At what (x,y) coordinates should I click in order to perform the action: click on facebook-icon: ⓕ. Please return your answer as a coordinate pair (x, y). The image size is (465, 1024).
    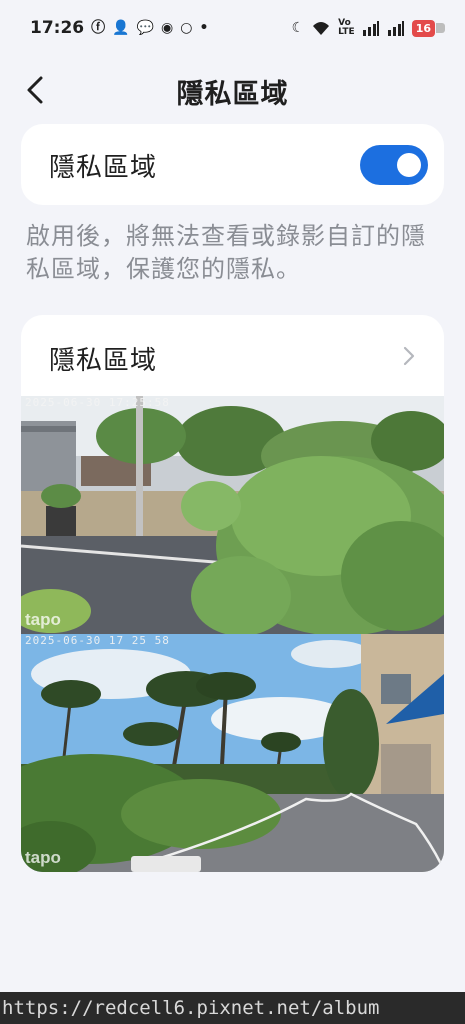
    Looking at the image, I should click on (98, 28).